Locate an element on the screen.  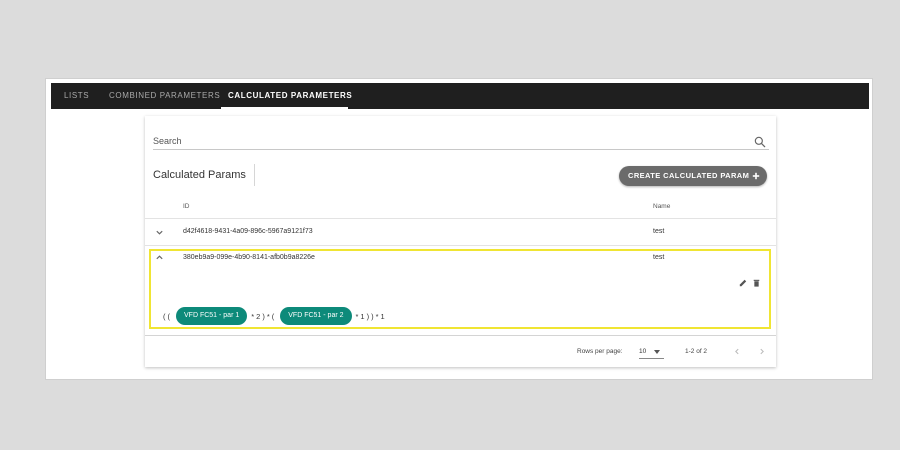
rows-per-page-label: Rows per page: is located at coordinates (600, 351).